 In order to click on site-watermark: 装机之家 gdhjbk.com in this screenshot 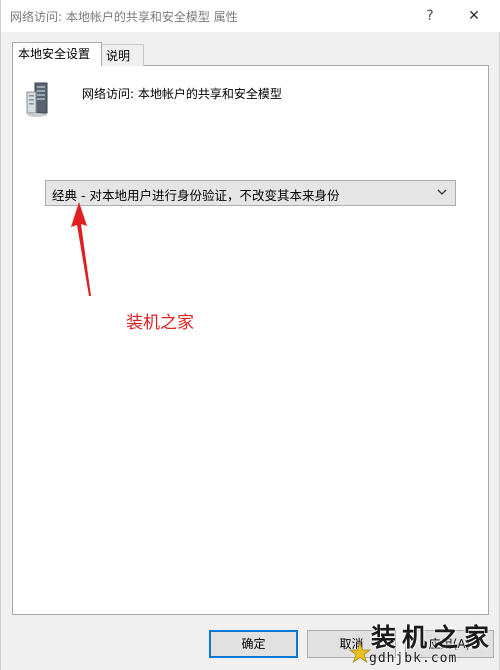, I will do `click(424, 644)`.